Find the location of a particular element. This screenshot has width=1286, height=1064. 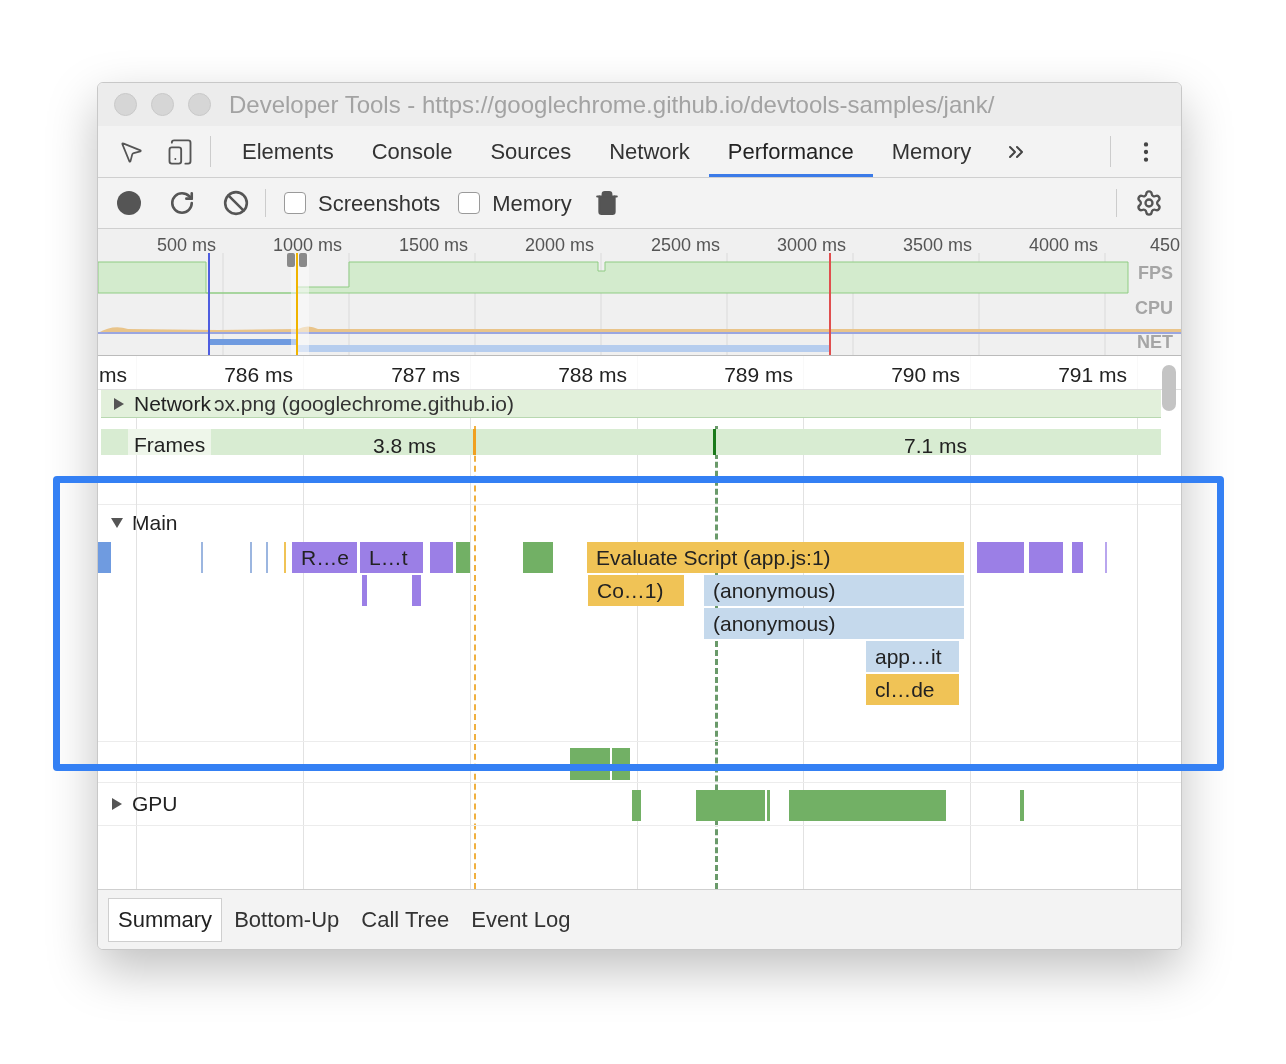

track-label: GPU is located at coordinates (155, 804).